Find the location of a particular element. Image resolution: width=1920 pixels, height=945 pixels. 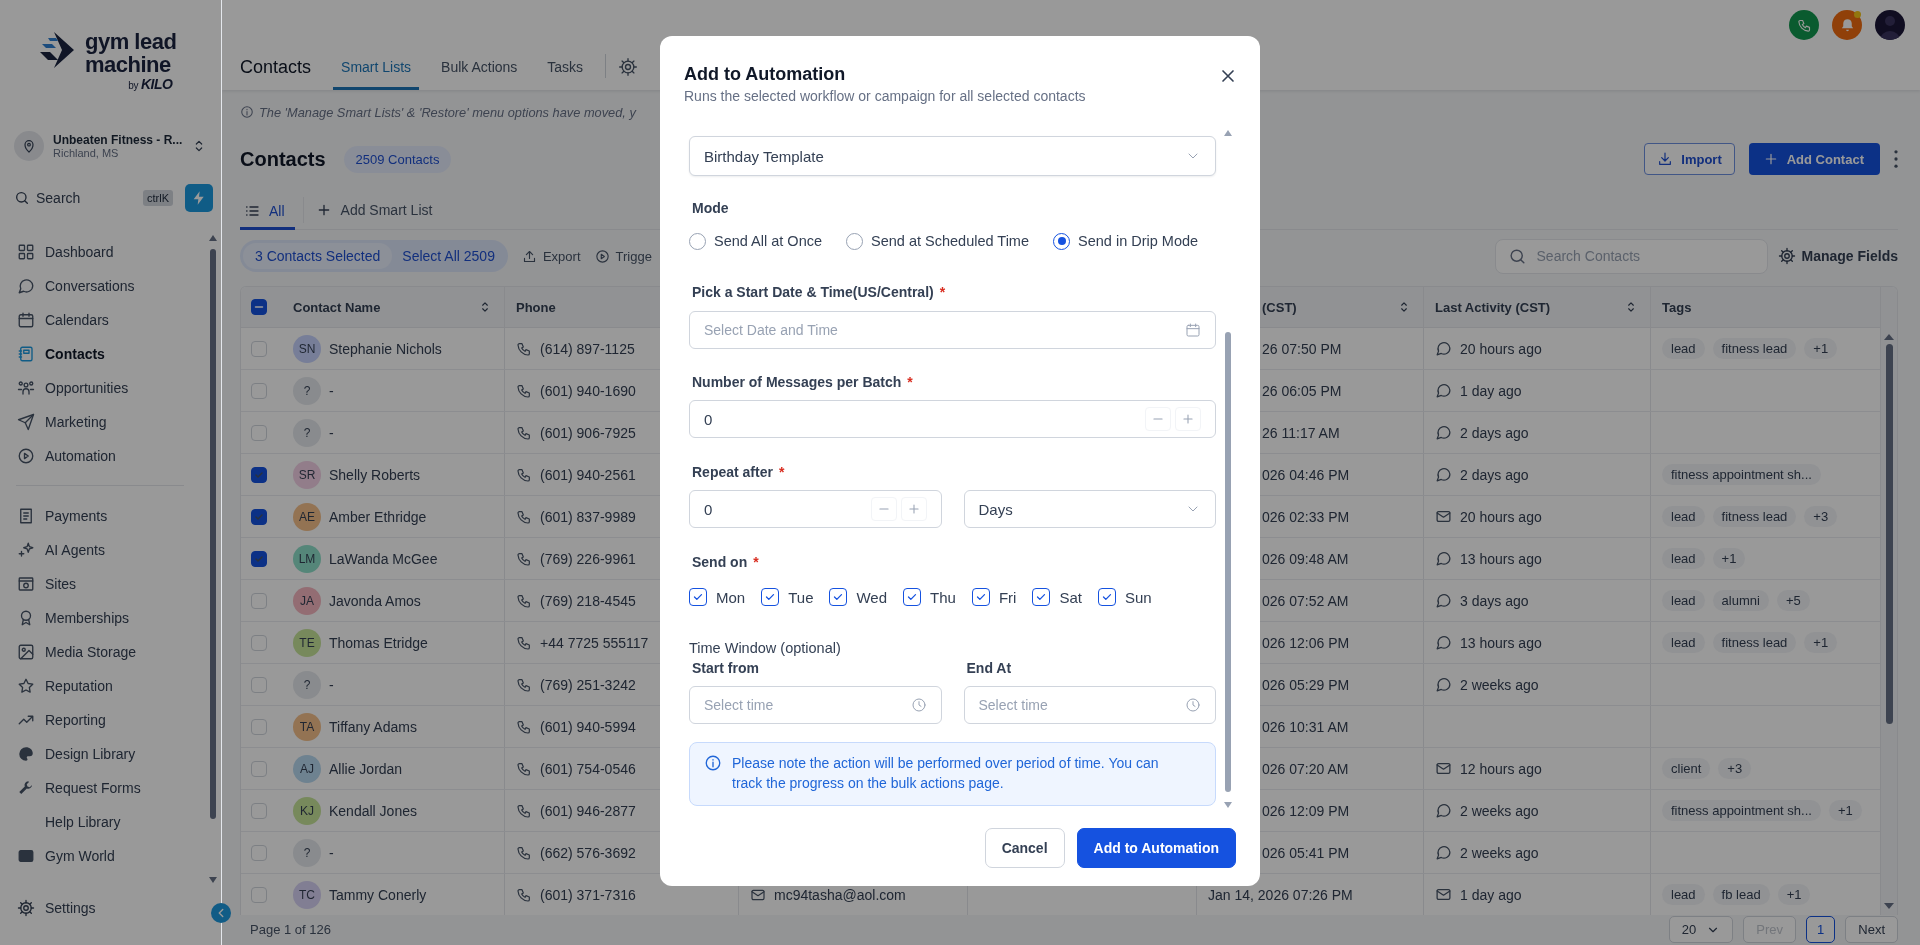

contact-name: Shelly Roberts is located at coordinates (375, 474).